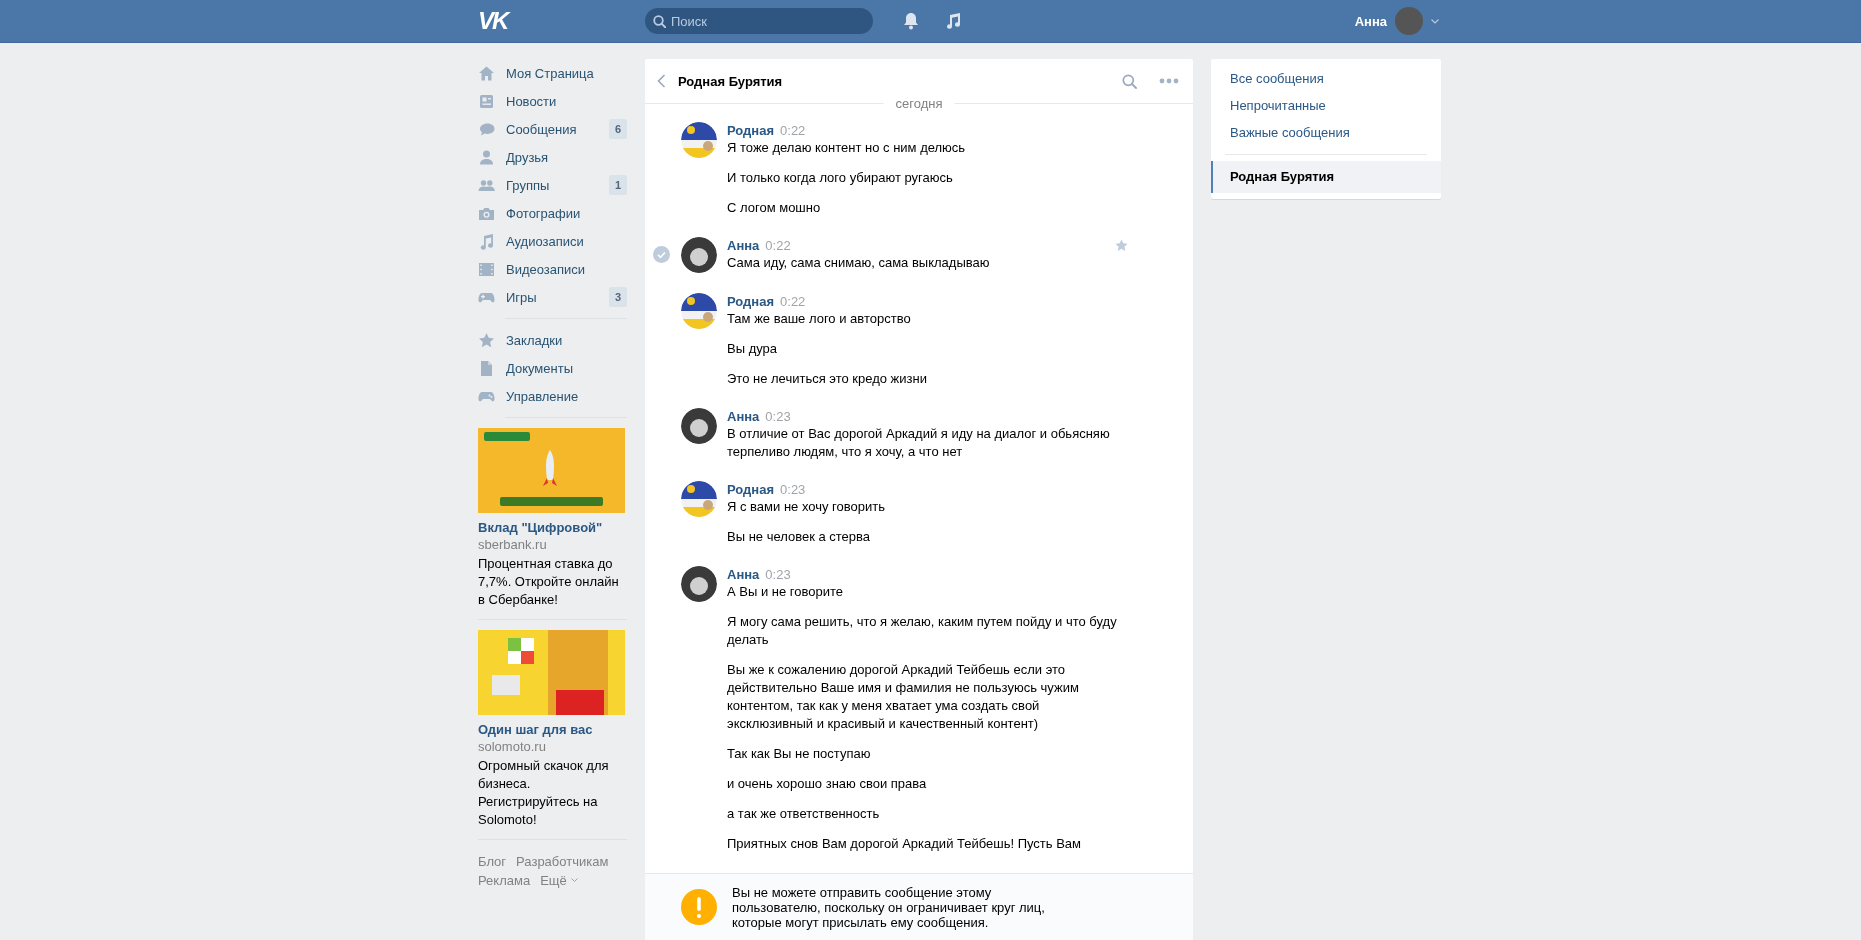 The height and width of the screenshot is (940, 1861). What do you see at coordinates (785, 592) in the screenshot?
I see `message-text: А Вы и не говорите` at bounding box center [785, 592].